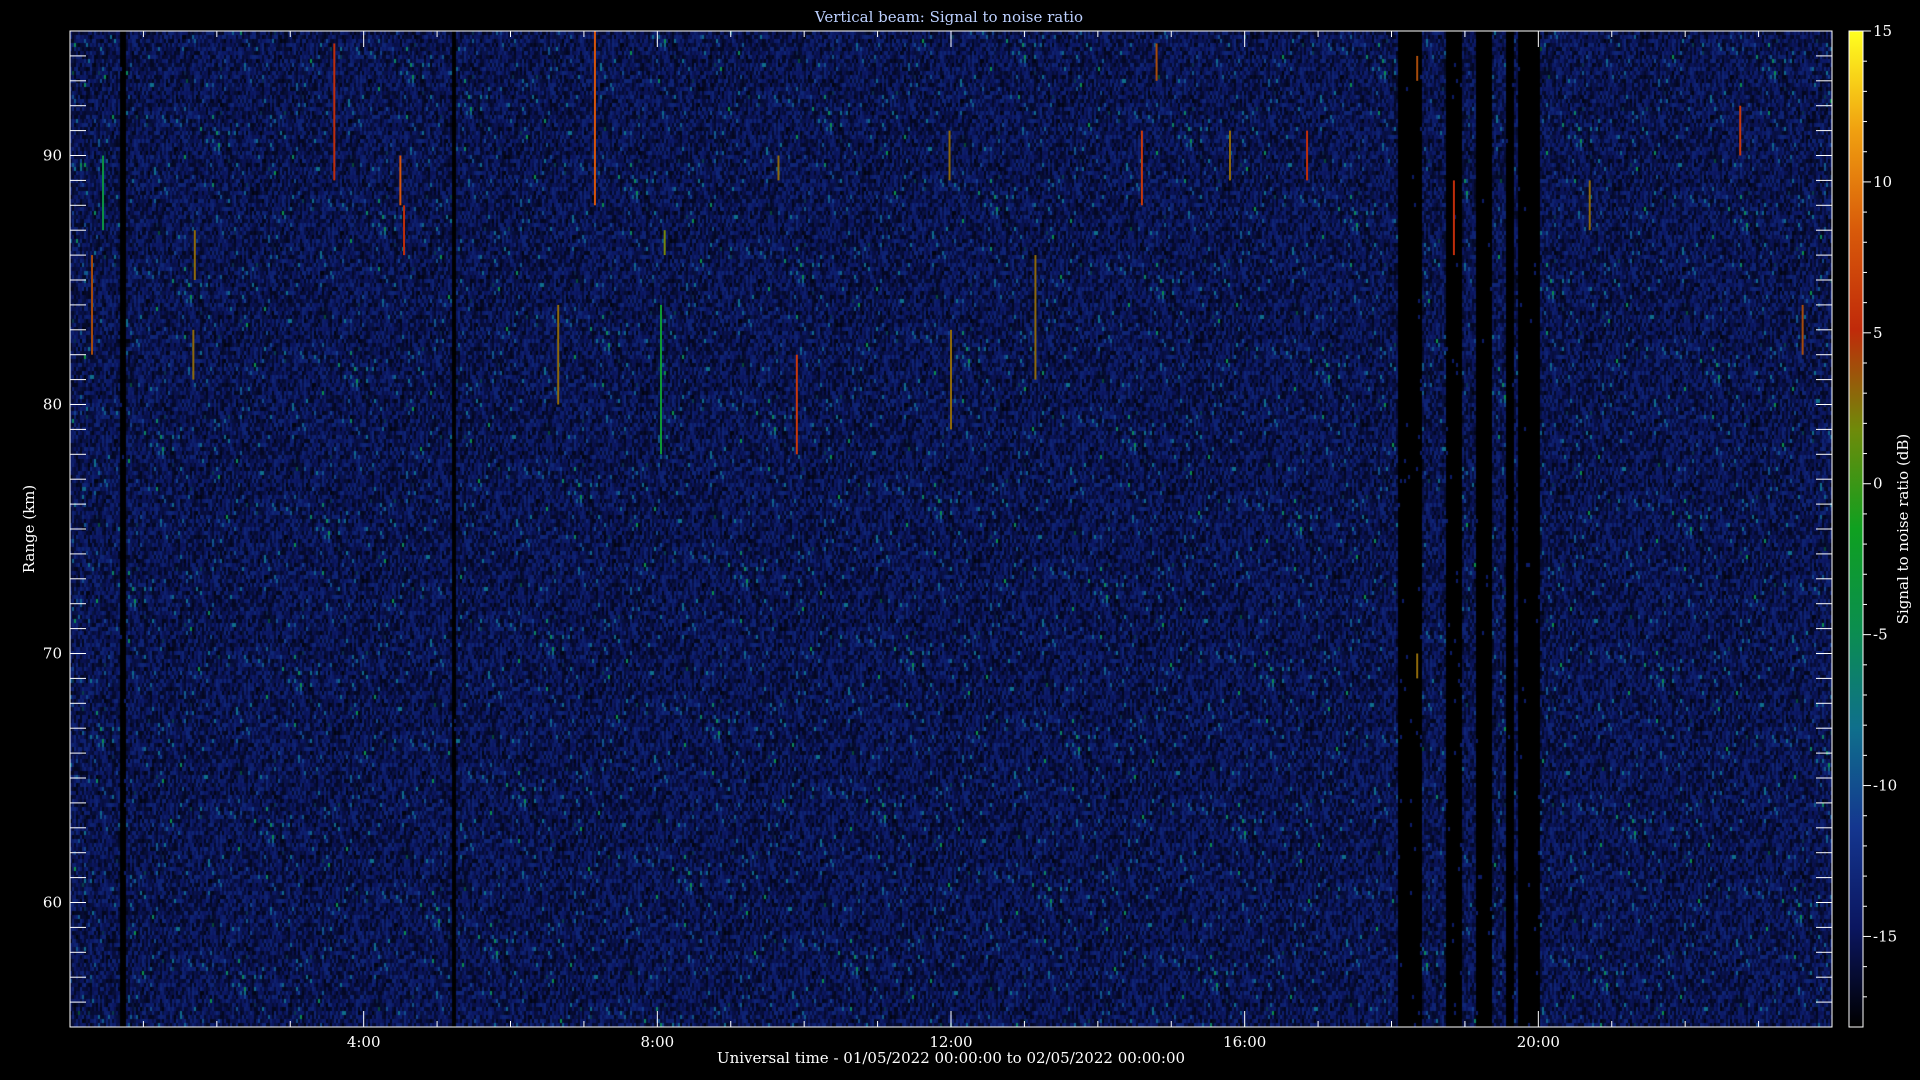 This screenshot has height=1080, width=1920. Describe the element at coordinates (52, 405) in the screenshot. I see `y-tick-label: 80` at that location.